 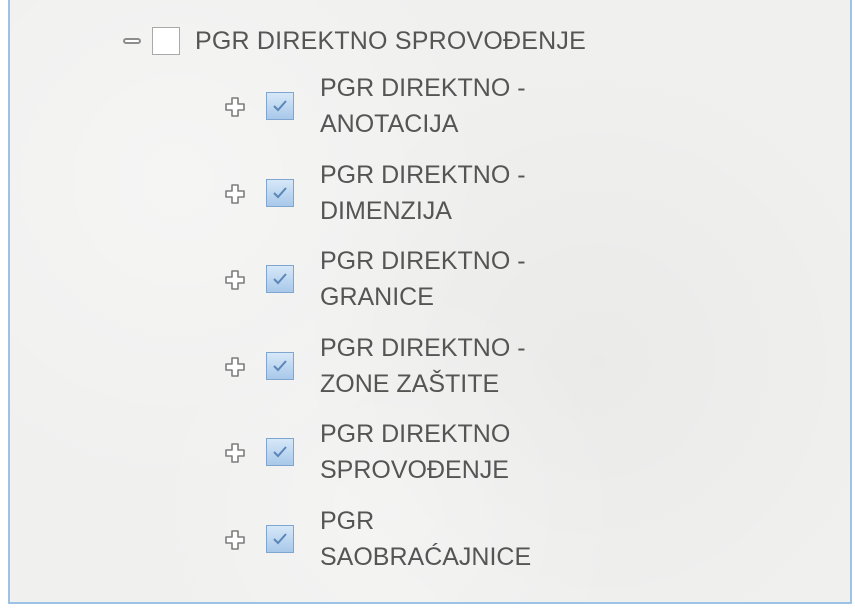 I want to click on layer-label: PGR SAOBRAĆAJNICE, so click(x=425, y=539).